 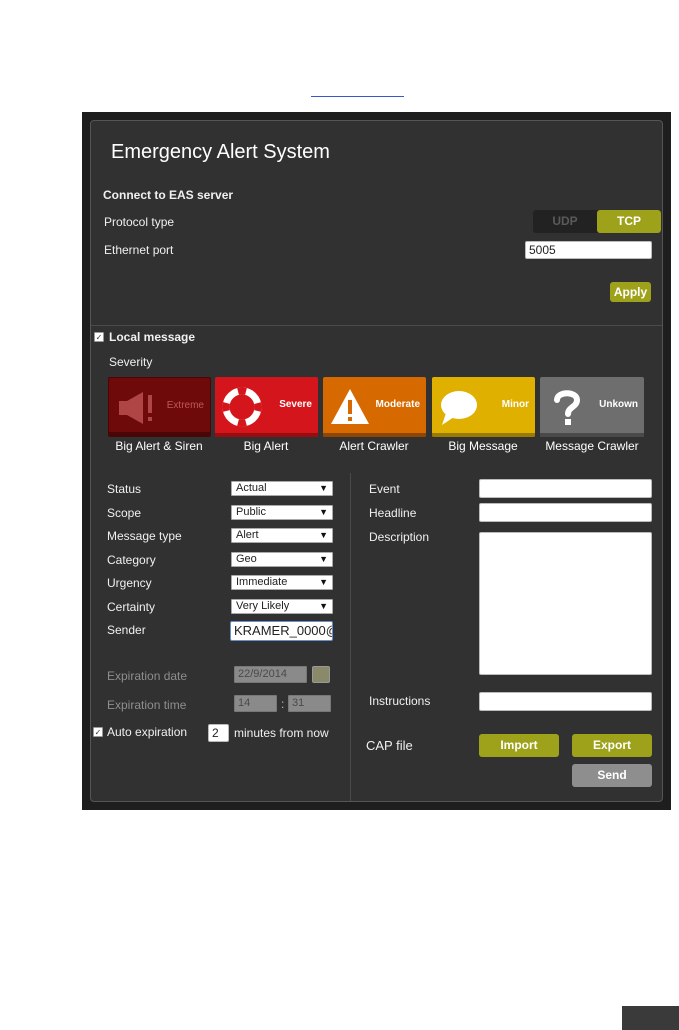 I want to click on message-type-label: Message type, so click(x=144, y=536).